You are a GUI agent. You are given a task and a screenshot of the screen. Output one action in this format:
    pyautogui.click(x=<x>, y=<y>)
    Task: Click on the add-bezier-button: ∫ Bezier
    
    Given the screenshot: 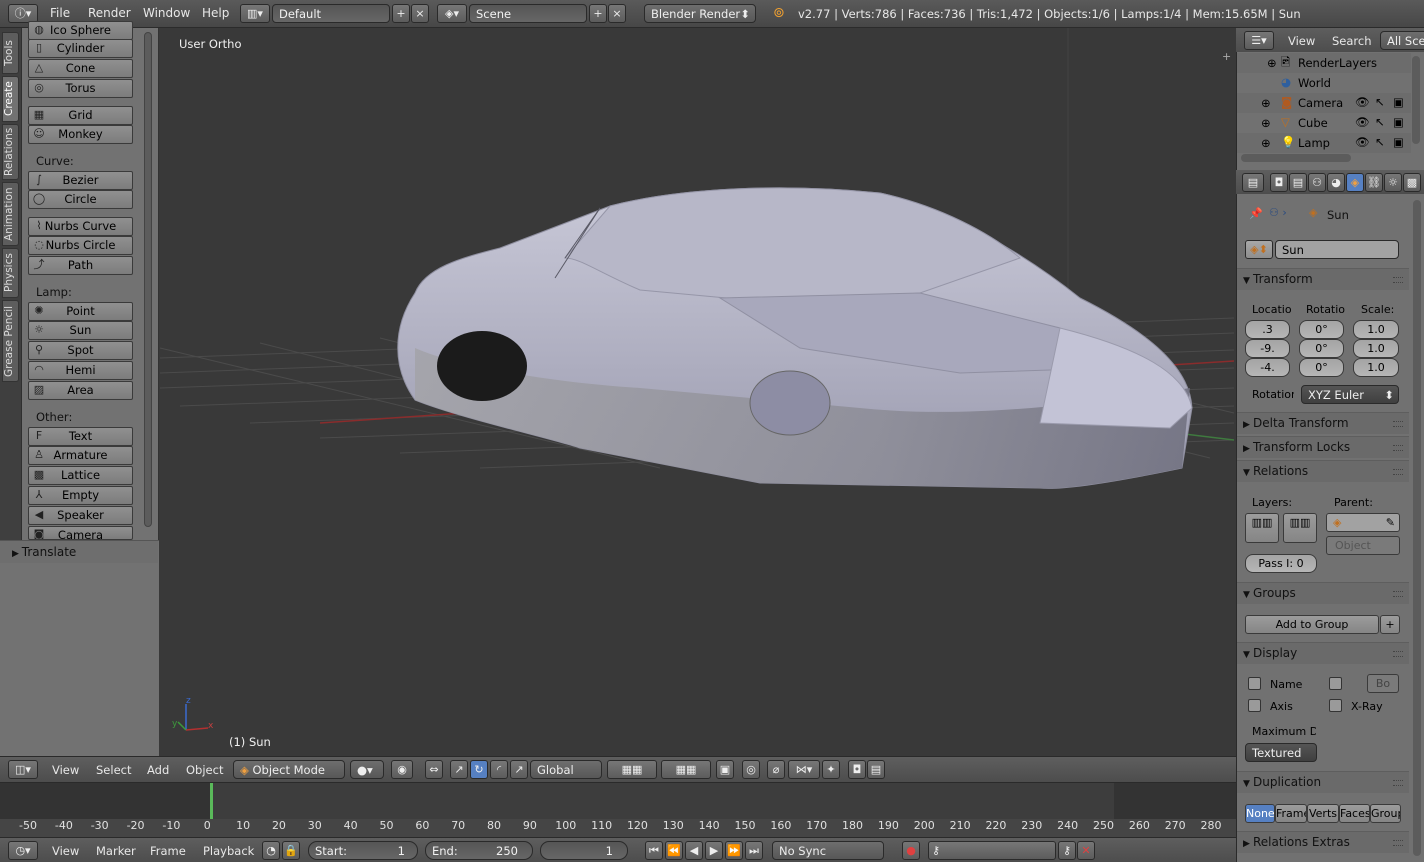 What is the action you would take?
    pyautogui.click(x=80, y=180)
    